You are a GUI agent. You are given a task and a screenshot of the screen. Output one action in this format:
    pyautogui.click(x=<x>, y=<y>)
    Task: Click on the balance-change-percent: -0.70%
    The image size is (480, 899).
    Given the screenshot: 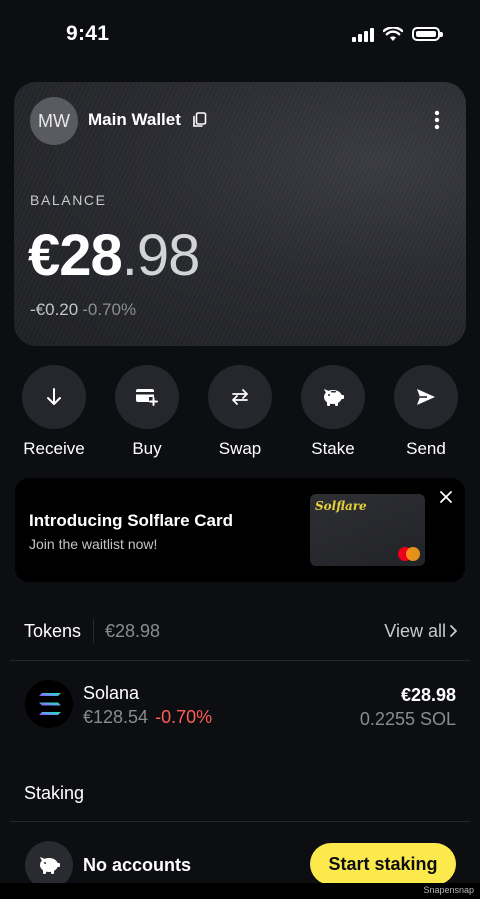 What is the action you would take?
    pyautogui.click(x=109, y=309)
    